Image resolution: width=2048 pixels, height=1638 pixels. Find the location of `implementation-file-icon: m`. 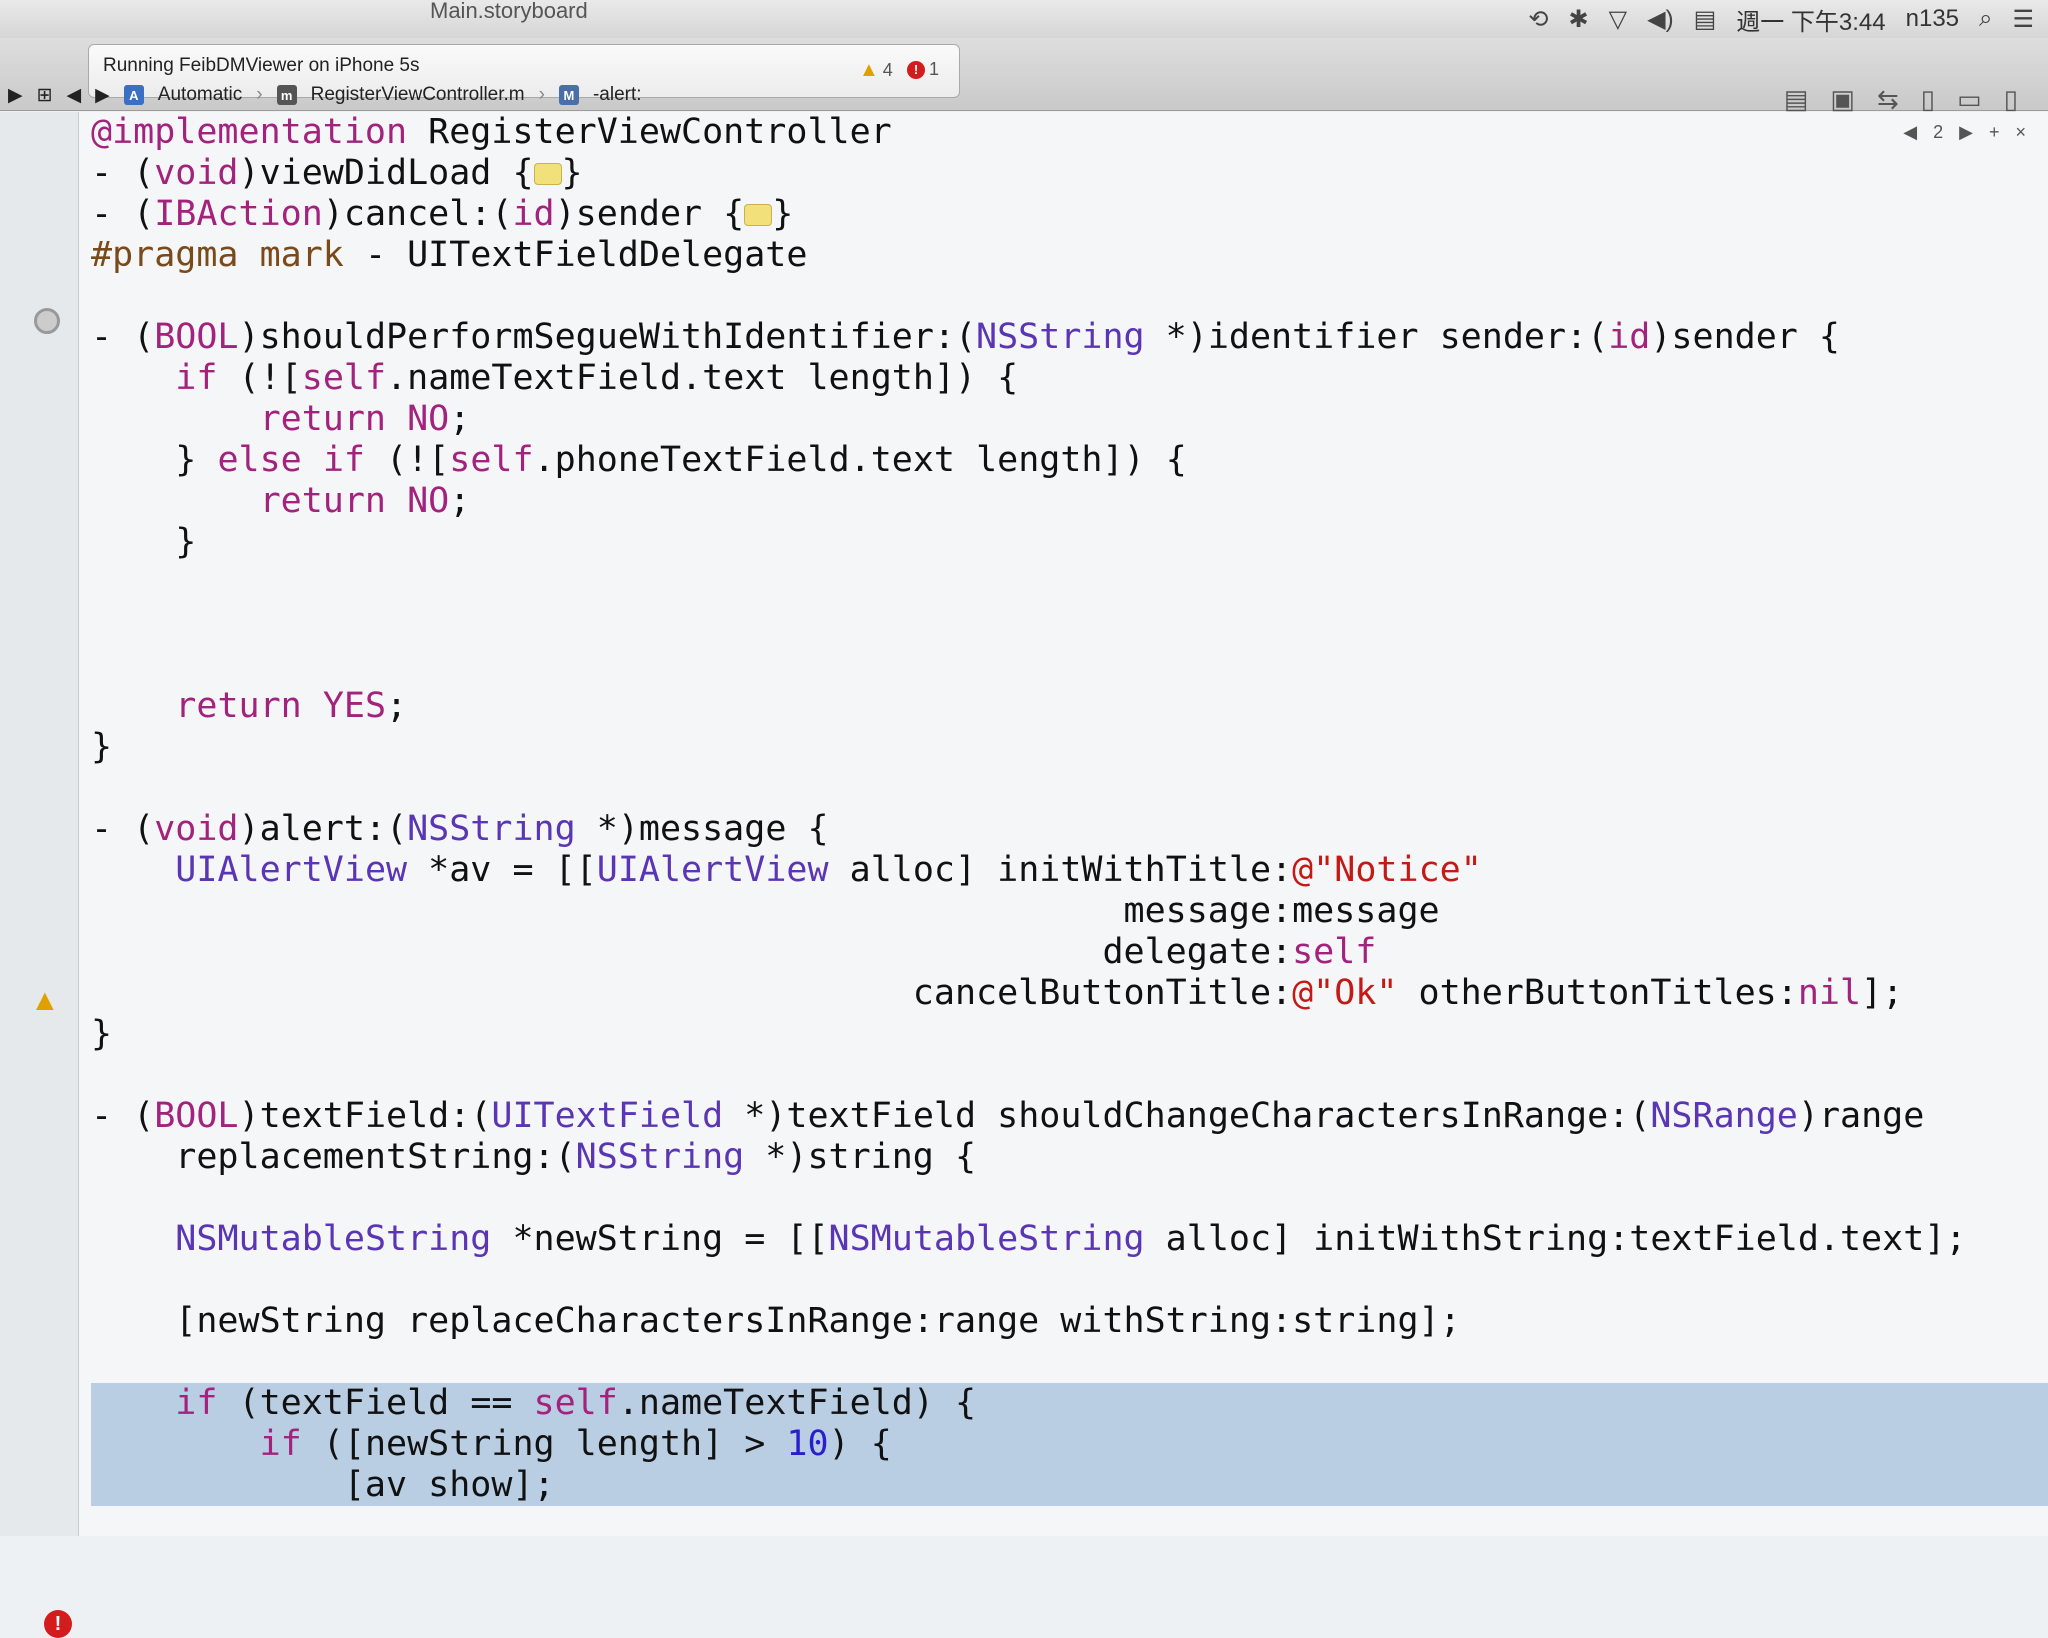

implementation-file-icon: m is located at coordinates (286, 95).